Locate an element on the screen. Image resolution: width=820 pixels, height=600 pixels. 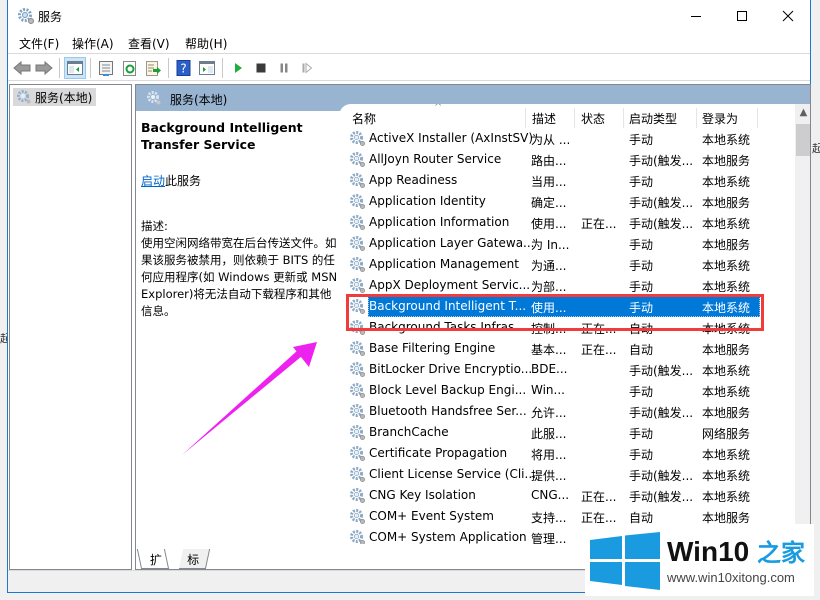
service-row: Application Management 为通... 手动 本地系统 is located at coordinates (567, 264).